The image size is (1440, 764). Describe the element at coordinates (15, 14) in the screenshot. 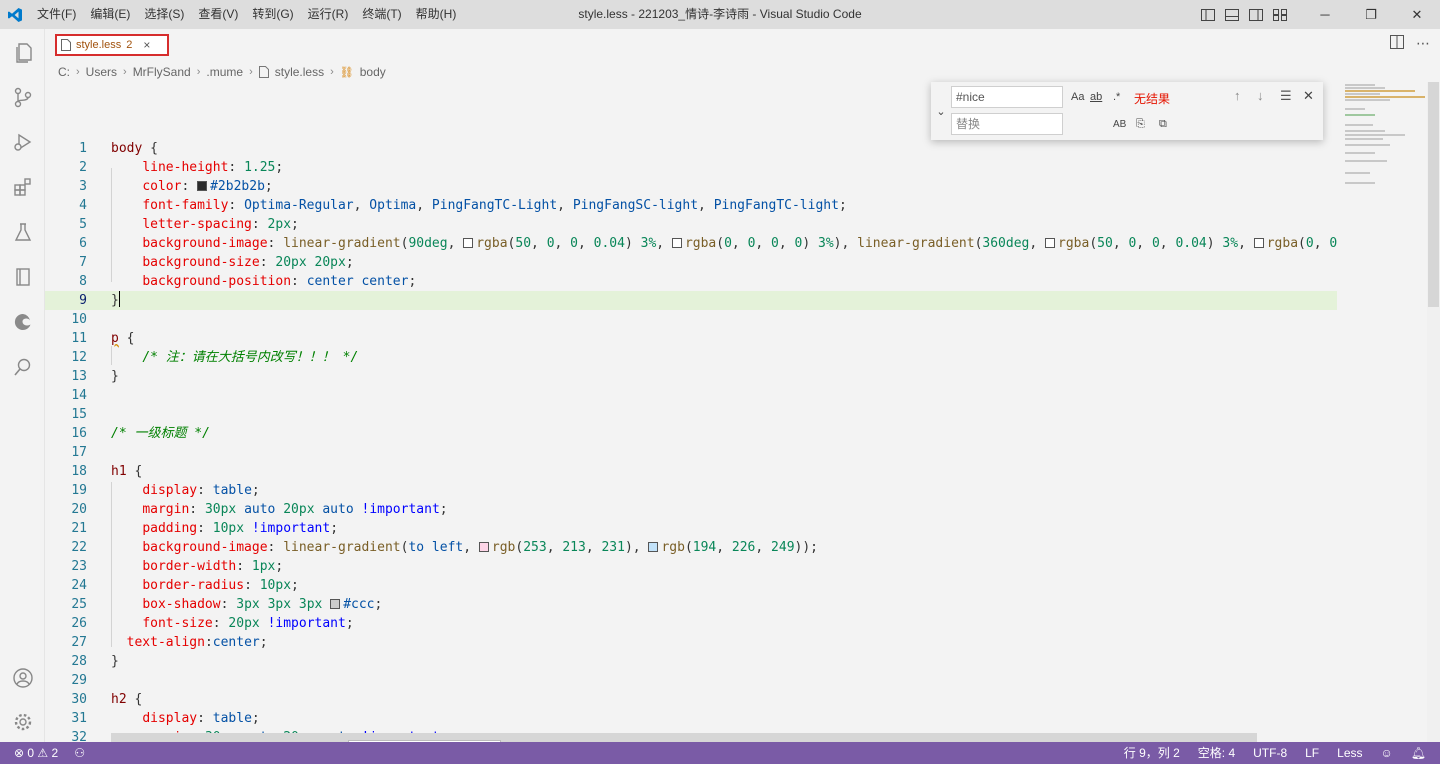

I see `vscode-logo-icon` at that location.